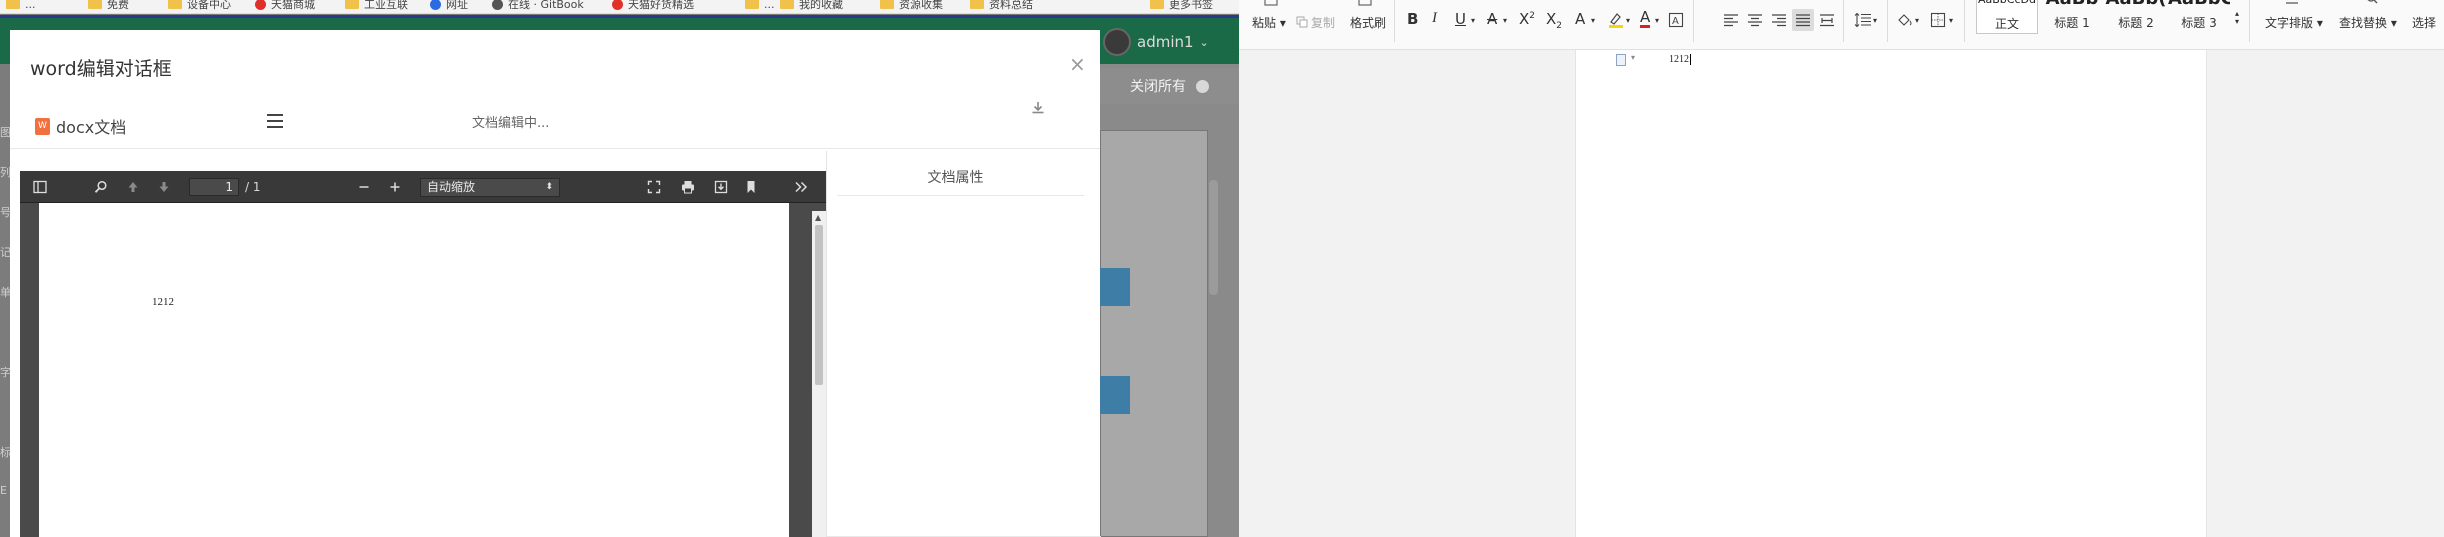 This screenshot has width=2444, height=537. What do you see at coordinates (2072, 17) in the screenshot?
I see `style-heading-1: AaBb 标题 1` at bounding box center [2072, 17].